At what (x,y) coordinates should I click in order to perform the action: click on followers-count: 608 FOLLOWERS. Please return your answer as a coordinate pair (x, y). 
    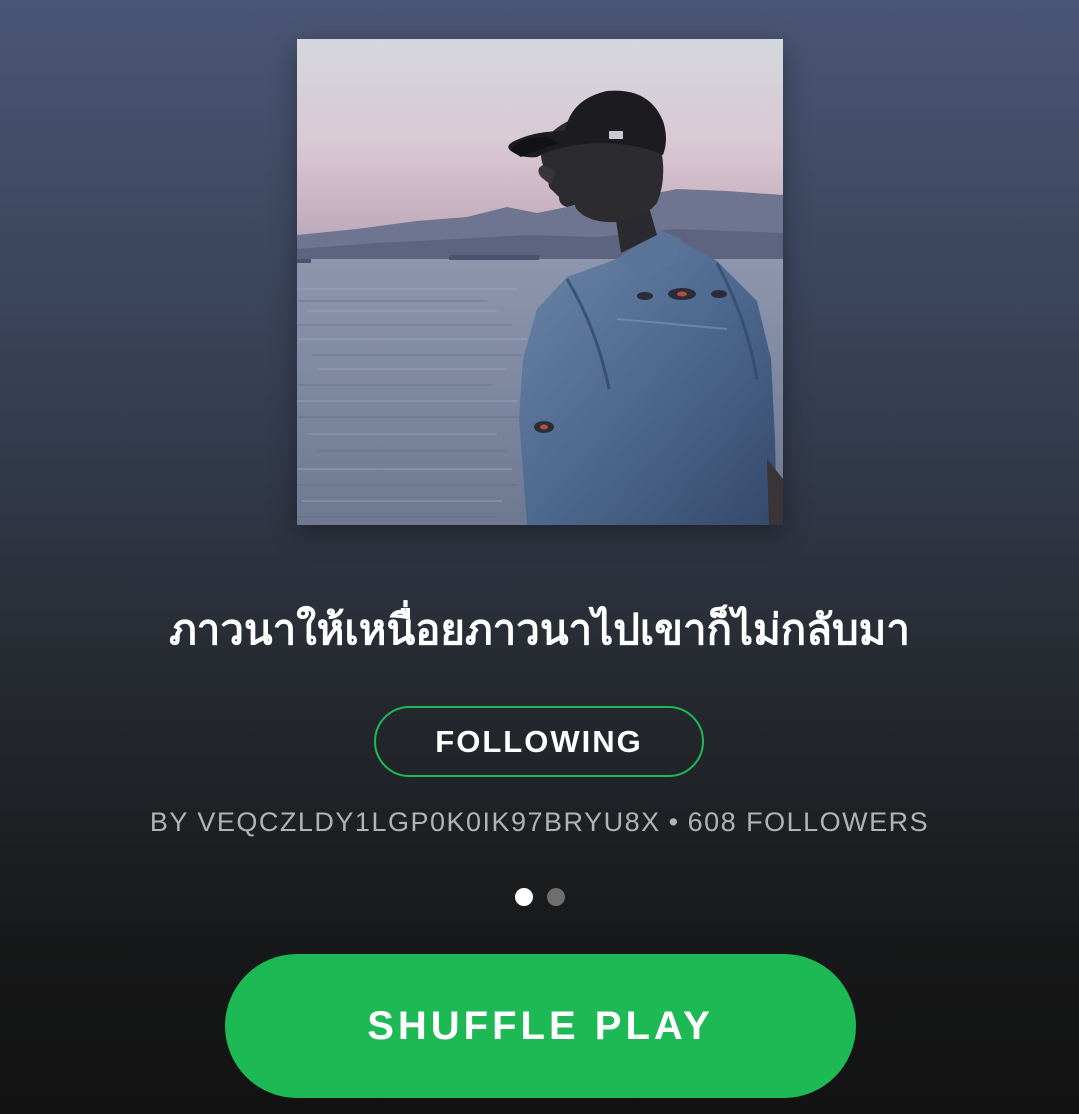
    Looking at the image, I should click on (808, 822).